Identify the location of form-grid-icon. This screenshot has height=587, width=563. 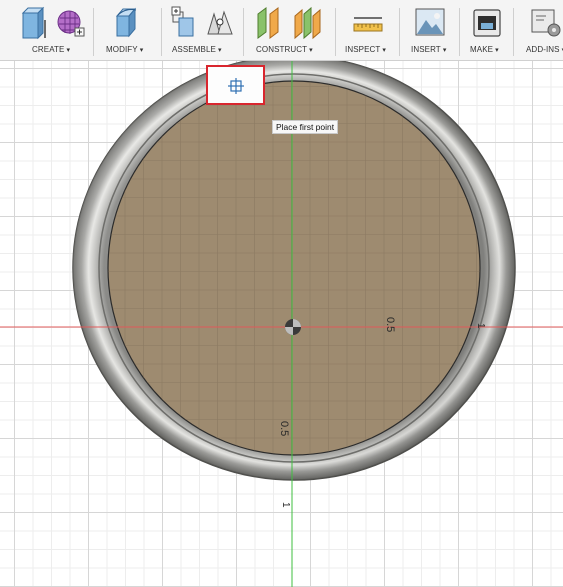
(71, 24).